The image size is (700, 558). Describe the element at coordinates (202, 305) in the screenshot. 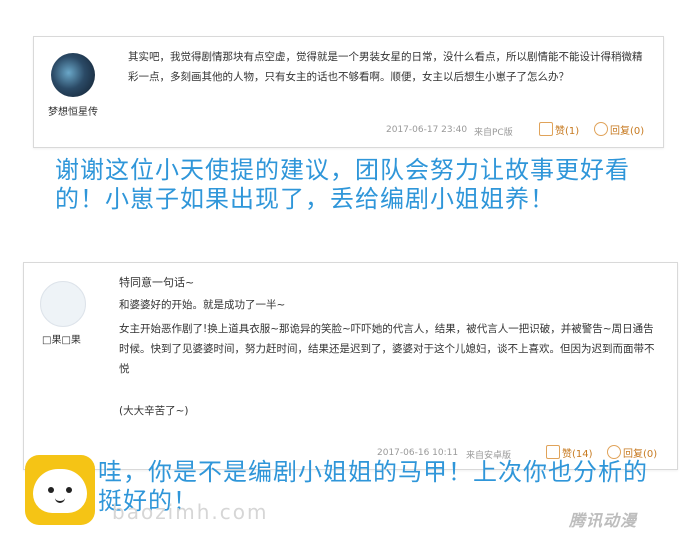

I see `comment-line: 和婆婆好的开始。就是成功了一半~` at that location.